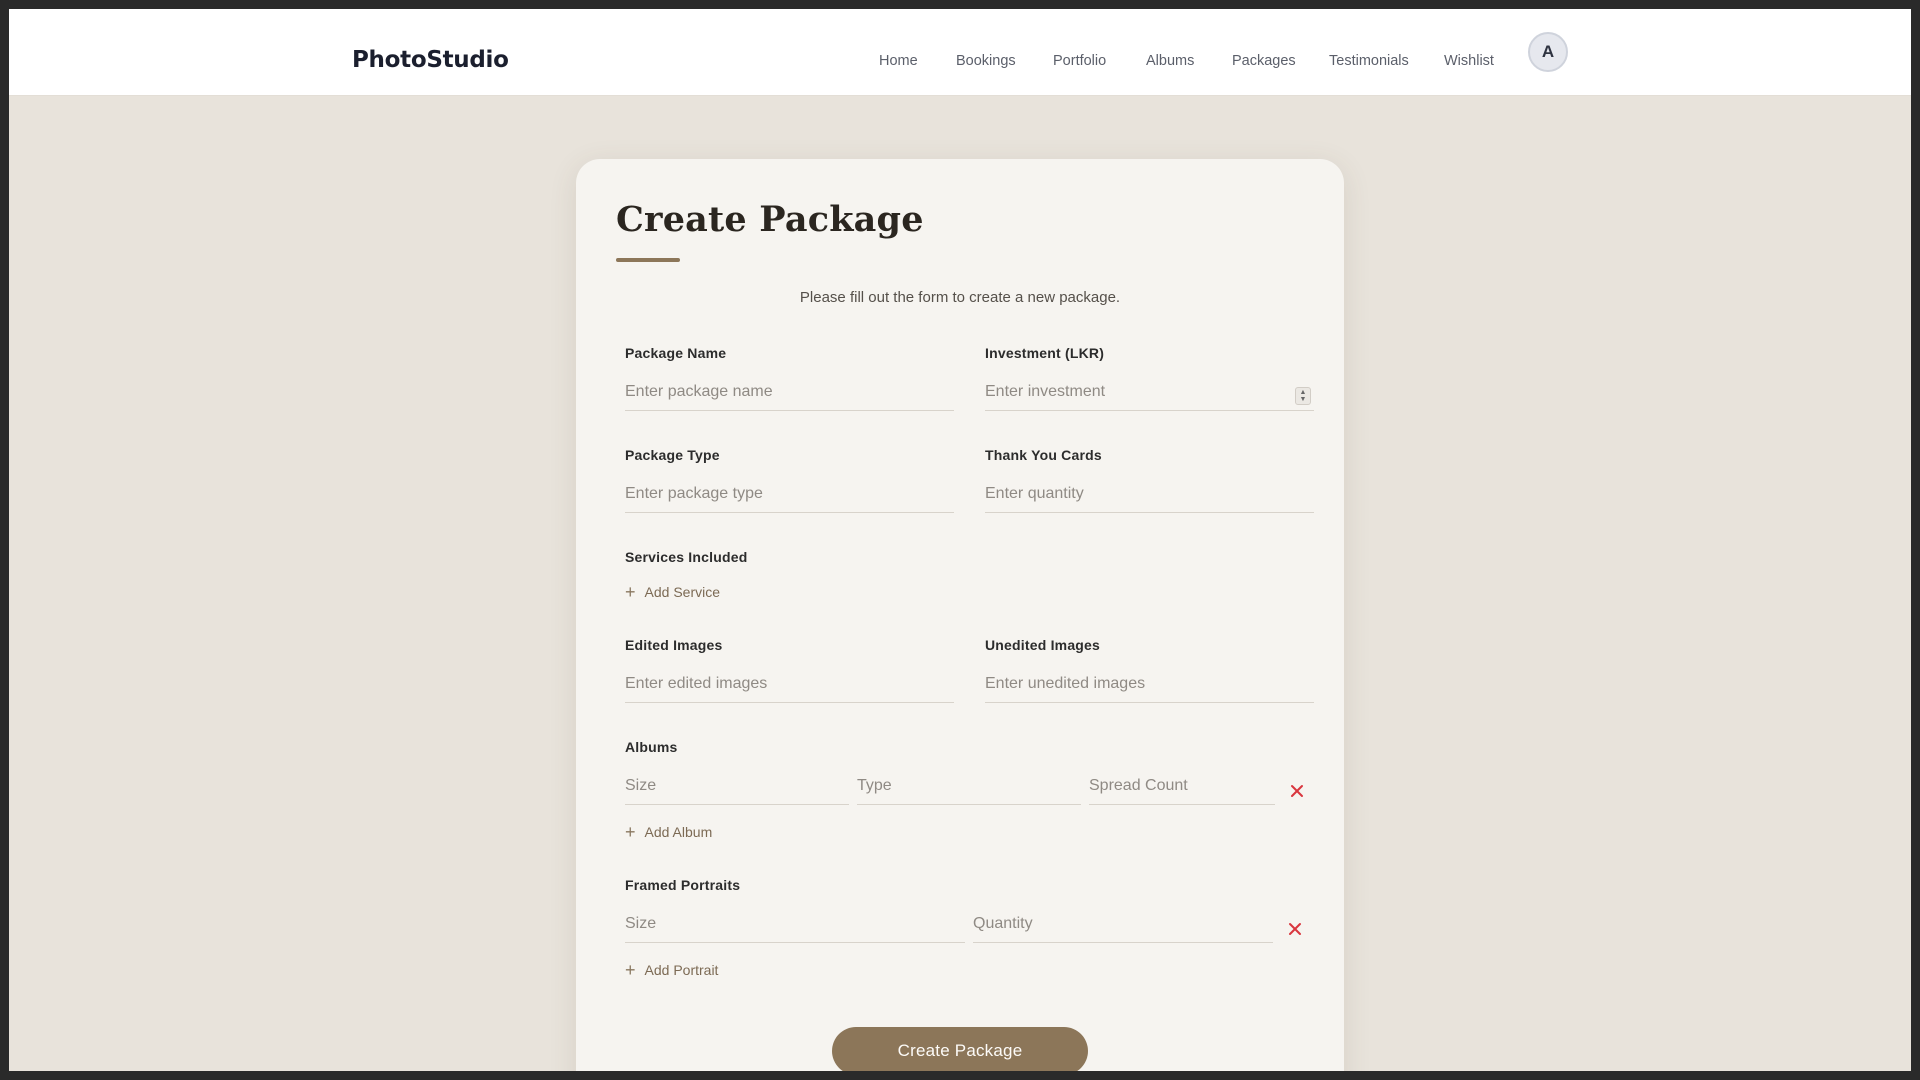 This screenshot has height=1080, width=1920. I want to click on add-album-label: Add Album, so click(678, 832).